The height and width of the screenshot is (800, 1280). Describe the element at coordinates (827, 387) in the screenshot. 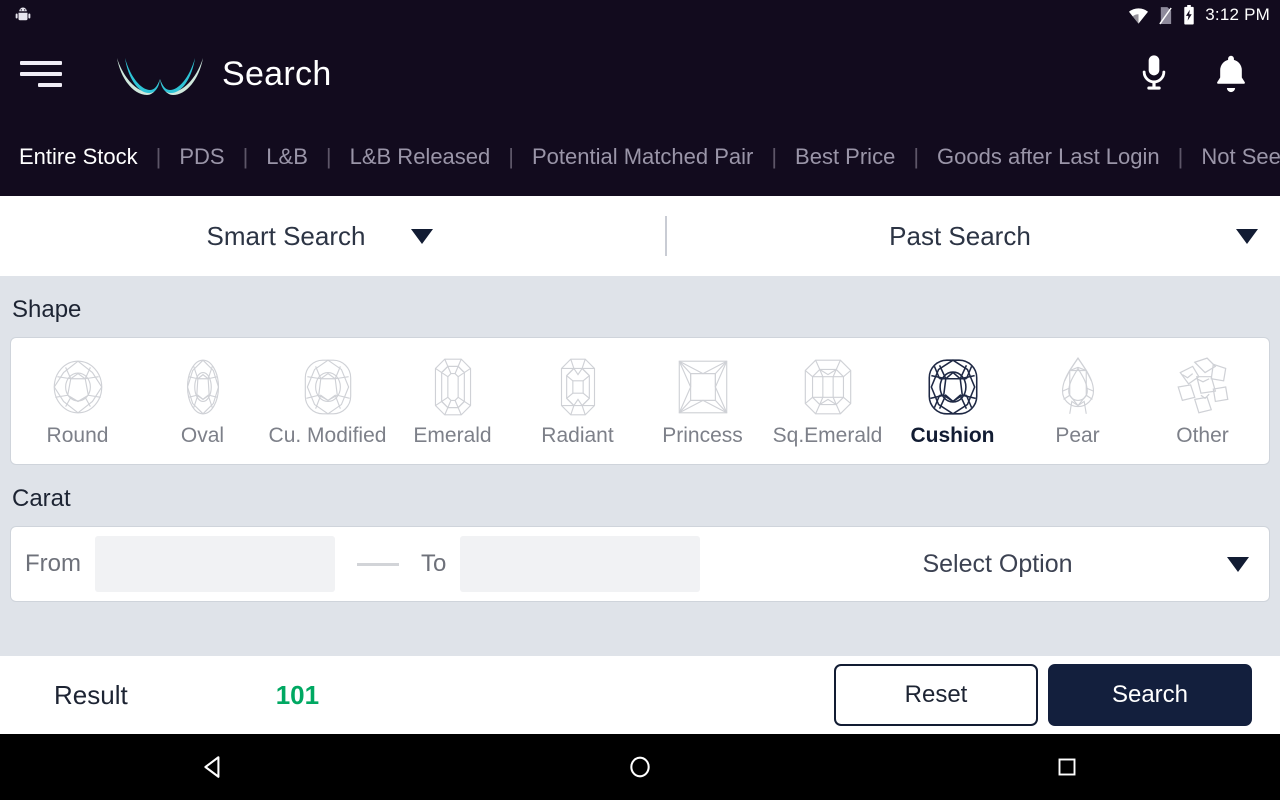

I see `diamond-square-emerald-icon` at that location.